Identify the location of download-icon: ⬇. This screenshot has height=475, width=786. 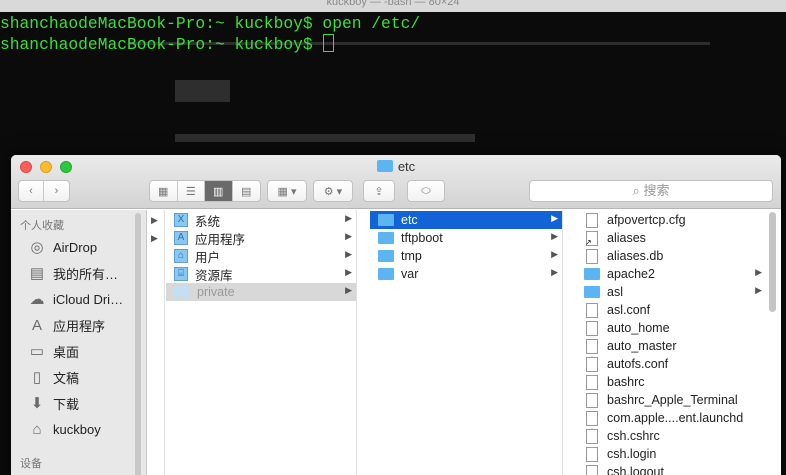
(37, 403).